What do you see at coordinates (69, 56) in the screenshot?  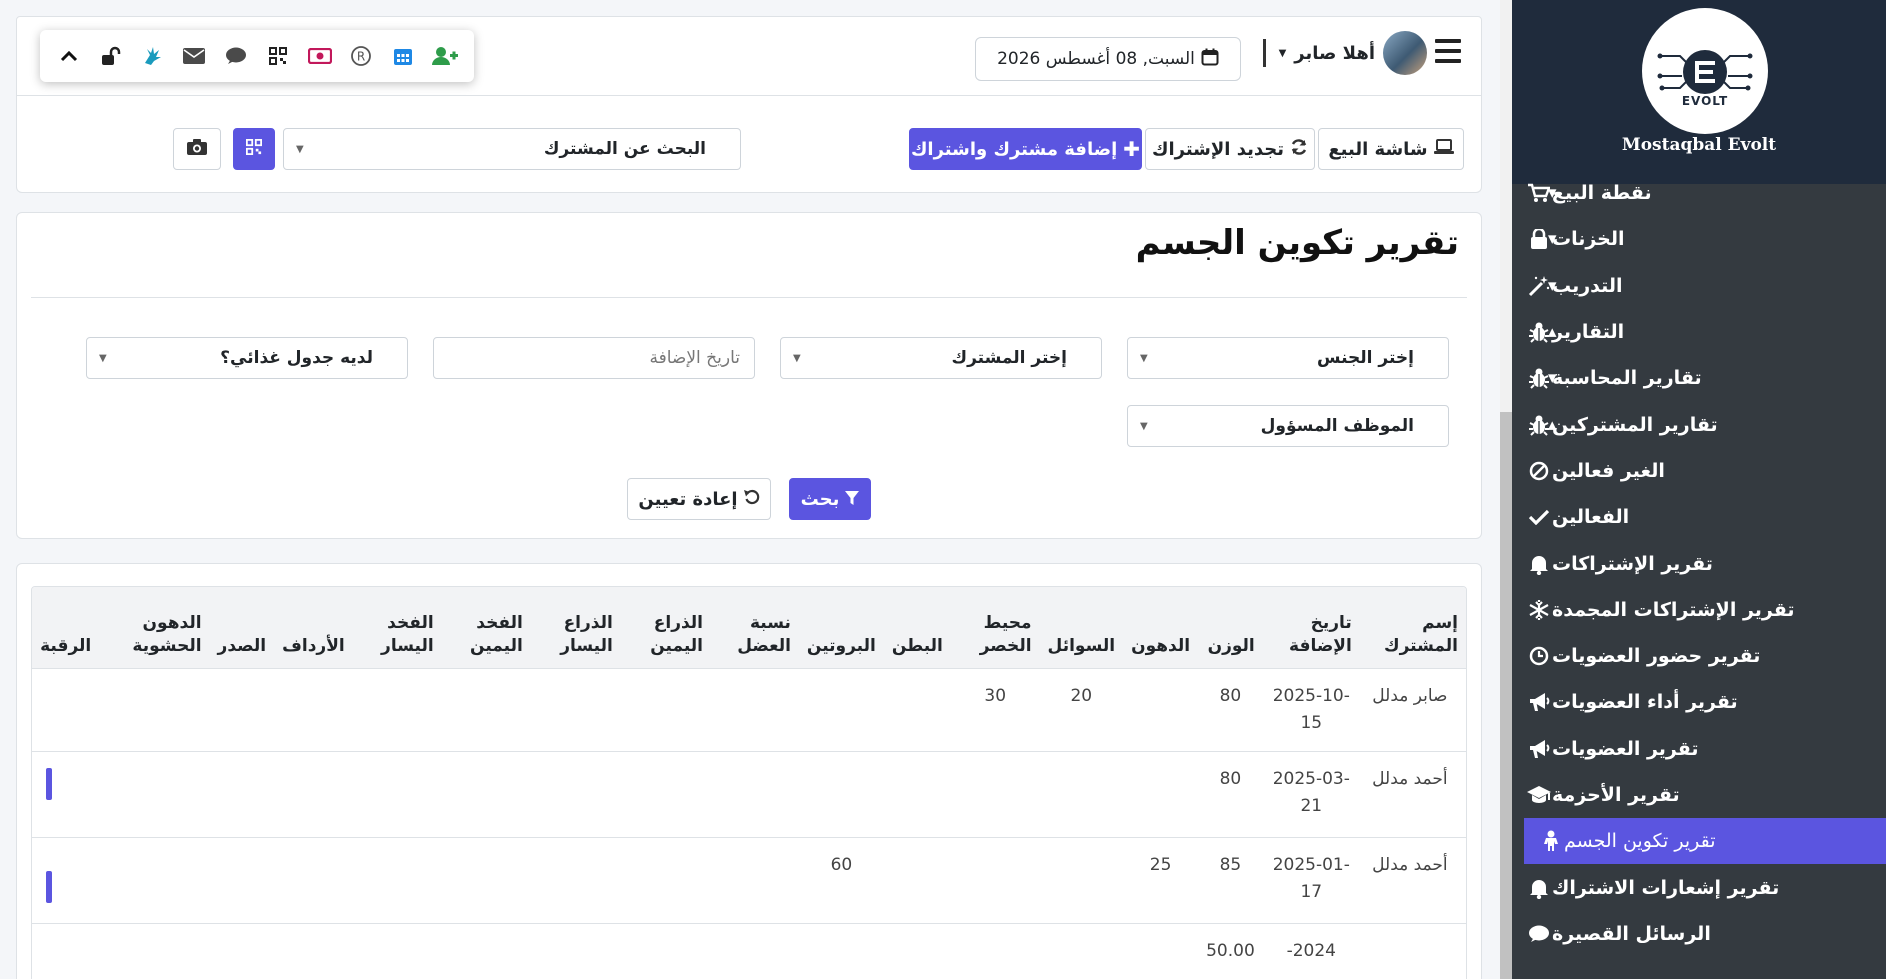 I see `chevron-up-icon` at bounding box center [69, 56].